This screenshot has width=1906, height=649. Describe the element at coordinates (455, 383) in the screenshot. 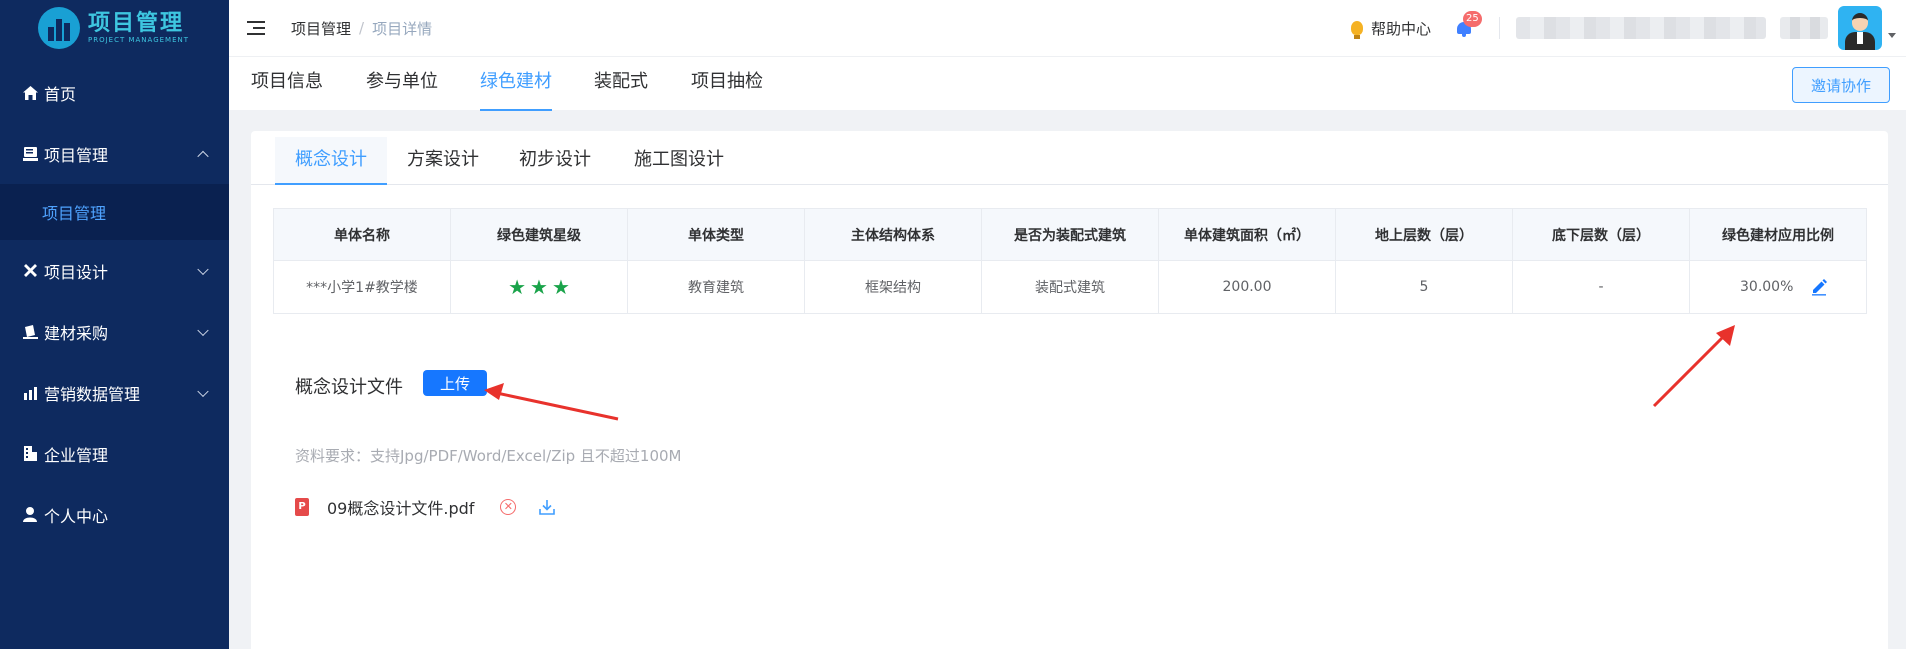

I see `upload-button: 上传` at that location.